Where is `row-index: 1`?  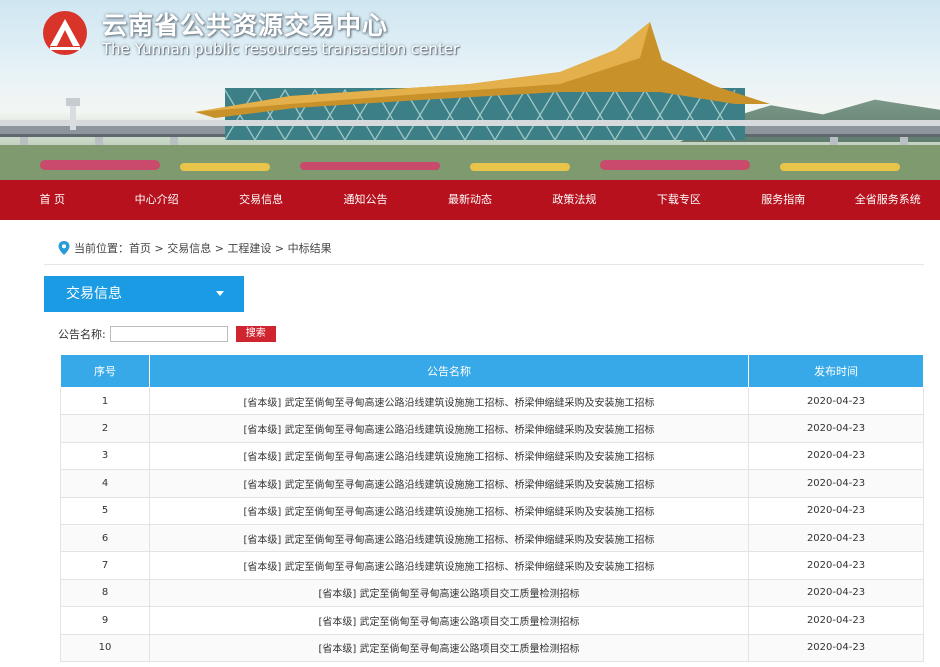 row-index: 1 is located at coordinates (105, 401).